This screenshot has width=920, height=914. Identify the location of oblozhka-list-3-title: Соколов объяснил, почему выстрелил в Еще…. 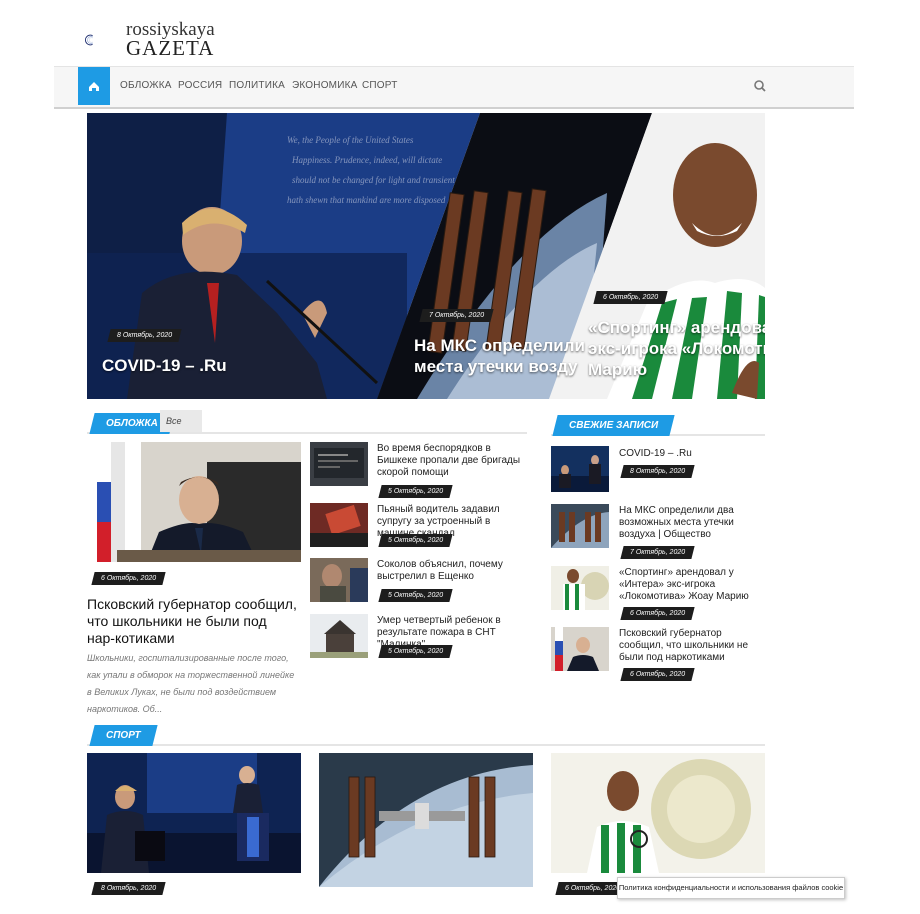
(452, 571).